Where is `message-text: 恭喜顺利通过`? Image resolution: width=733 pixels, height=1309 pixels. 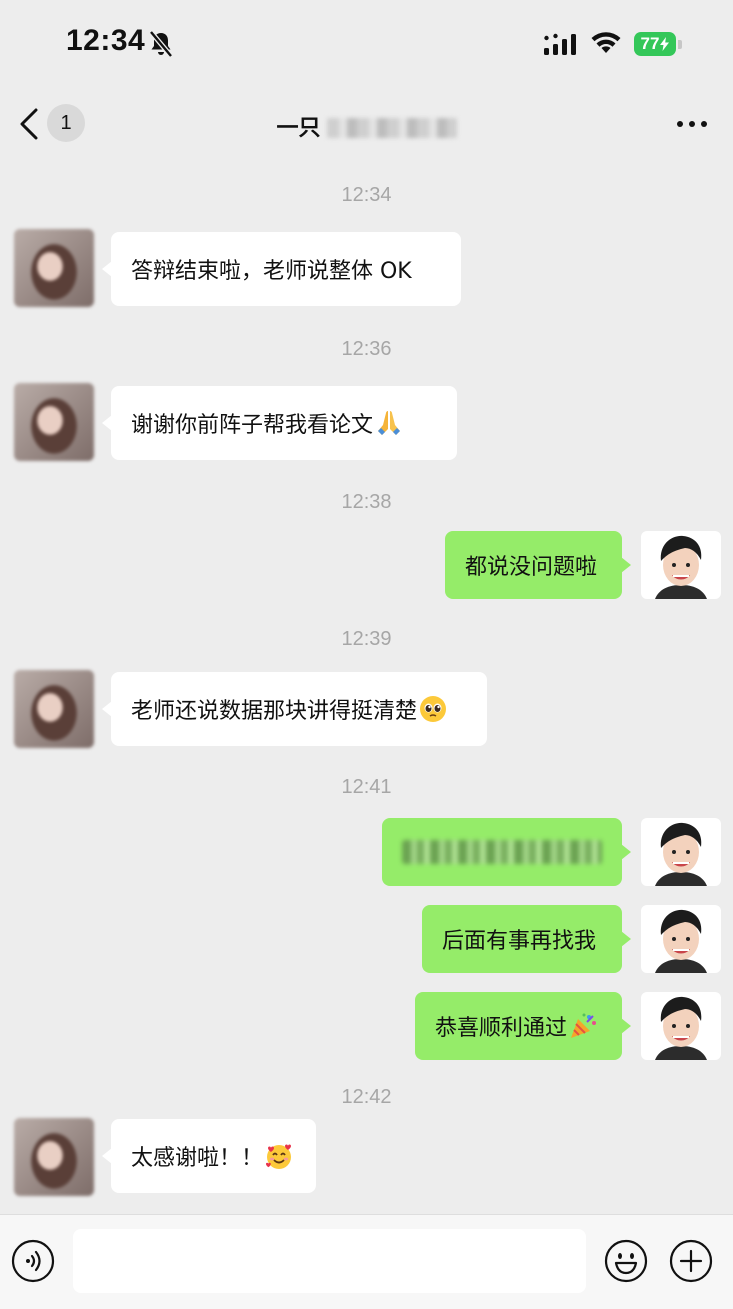 message-text: 恭喜顺利通过 is located at coordinates (501, 1028).